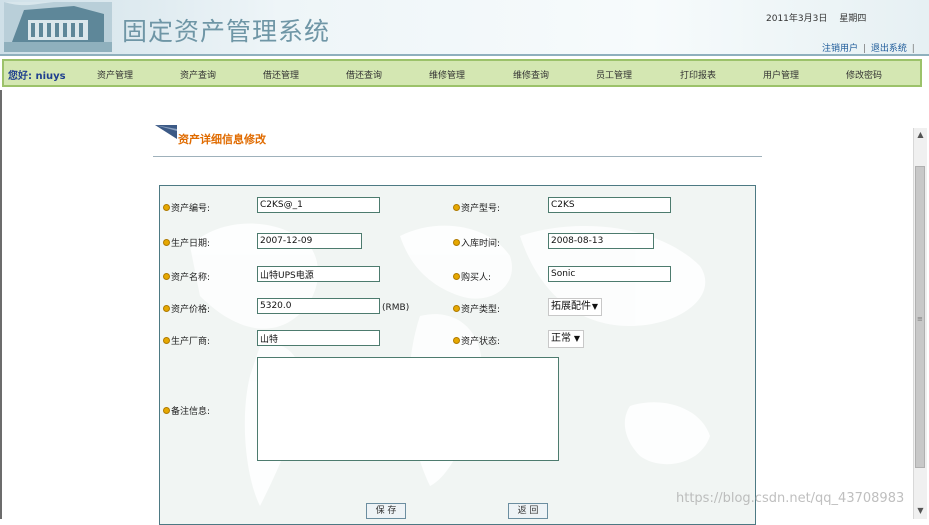 The width and height of the screenshot is (929, 525). What do you see at coordinates (531, 74) in the screenshot?
I see `nav-repair-query: 维修查询` at bounding box center [531, 74].